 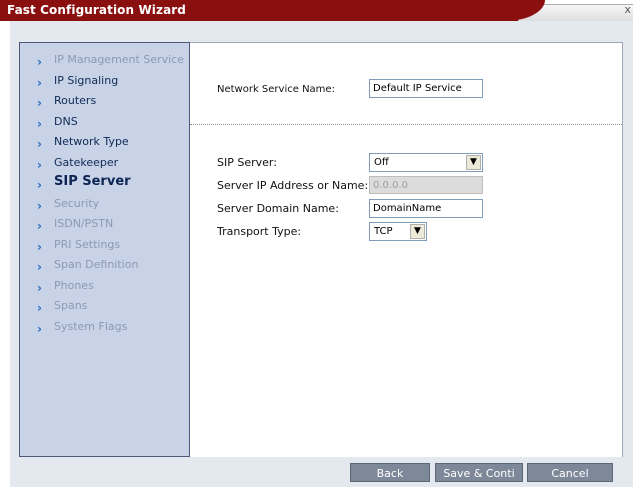 I want to click on sidebar-item-ip-signaling: › IP Signaling, so click(x=104, y=82).